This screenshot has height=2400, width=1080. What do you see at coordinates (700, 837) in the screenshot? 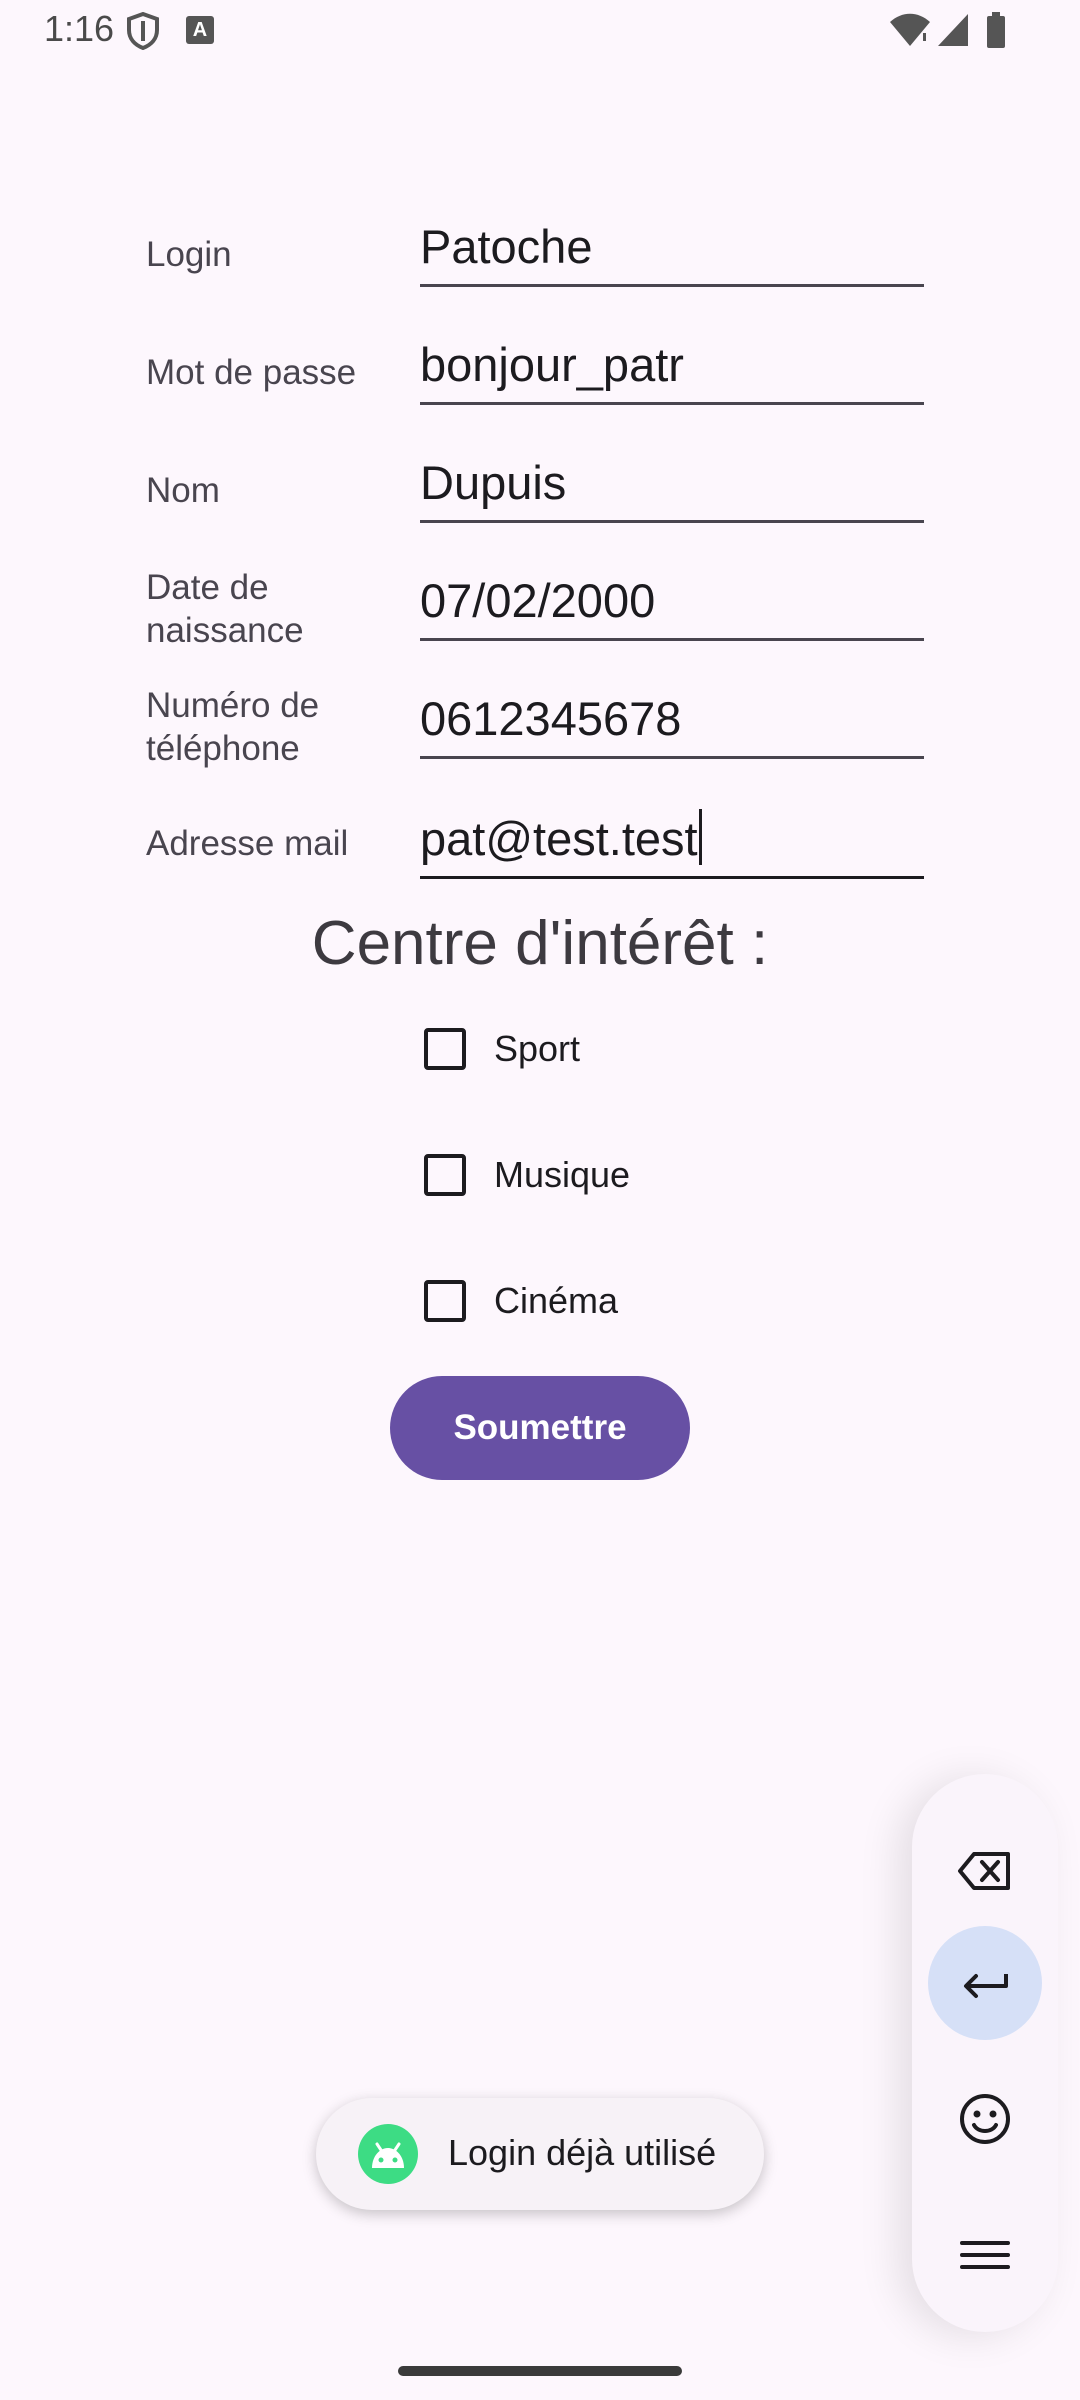
I see `text-cursor` at bounding box center [700, 837].